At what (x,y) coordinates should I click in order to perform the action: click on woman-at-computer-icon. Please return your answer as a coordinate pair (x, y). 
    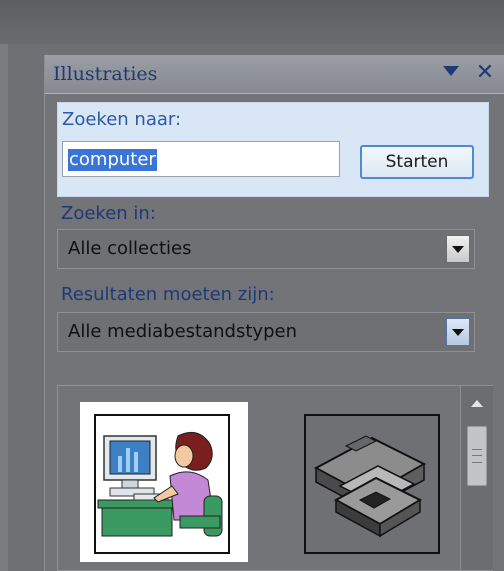
    Looking at the image, I should click on (160, 484).